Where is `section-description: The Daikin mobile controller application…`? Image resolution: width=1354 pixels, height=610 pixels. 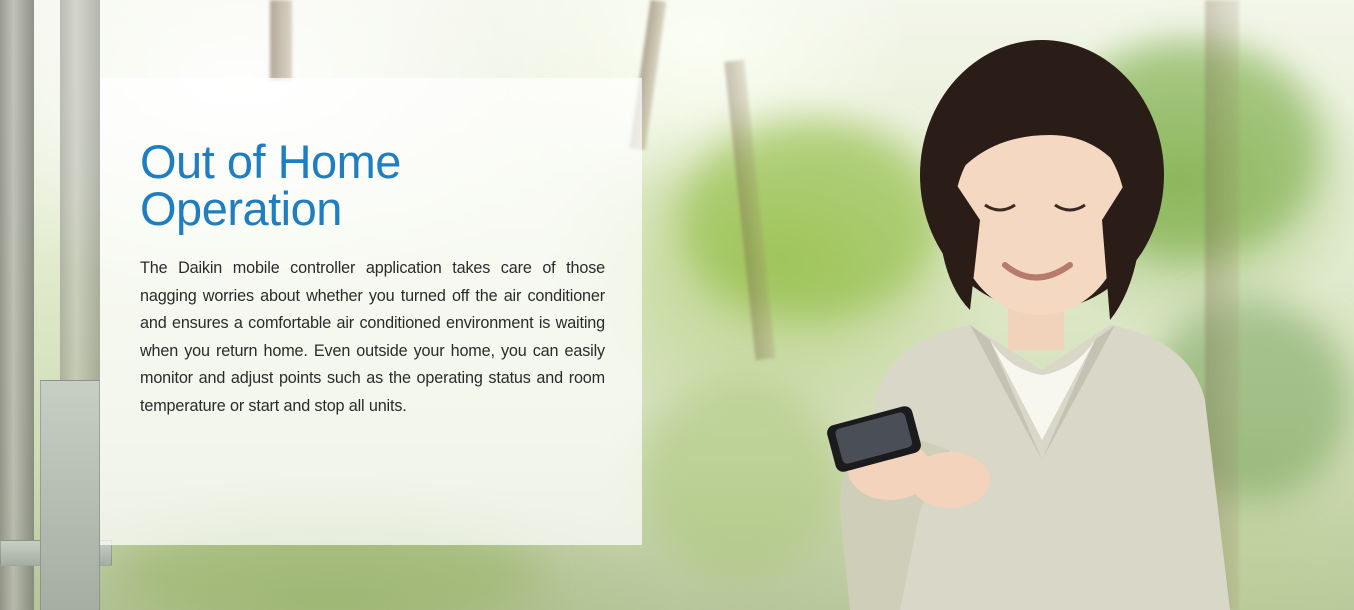 section-description: The Daikin mobile controller application… is located at coordinates (372, 337).